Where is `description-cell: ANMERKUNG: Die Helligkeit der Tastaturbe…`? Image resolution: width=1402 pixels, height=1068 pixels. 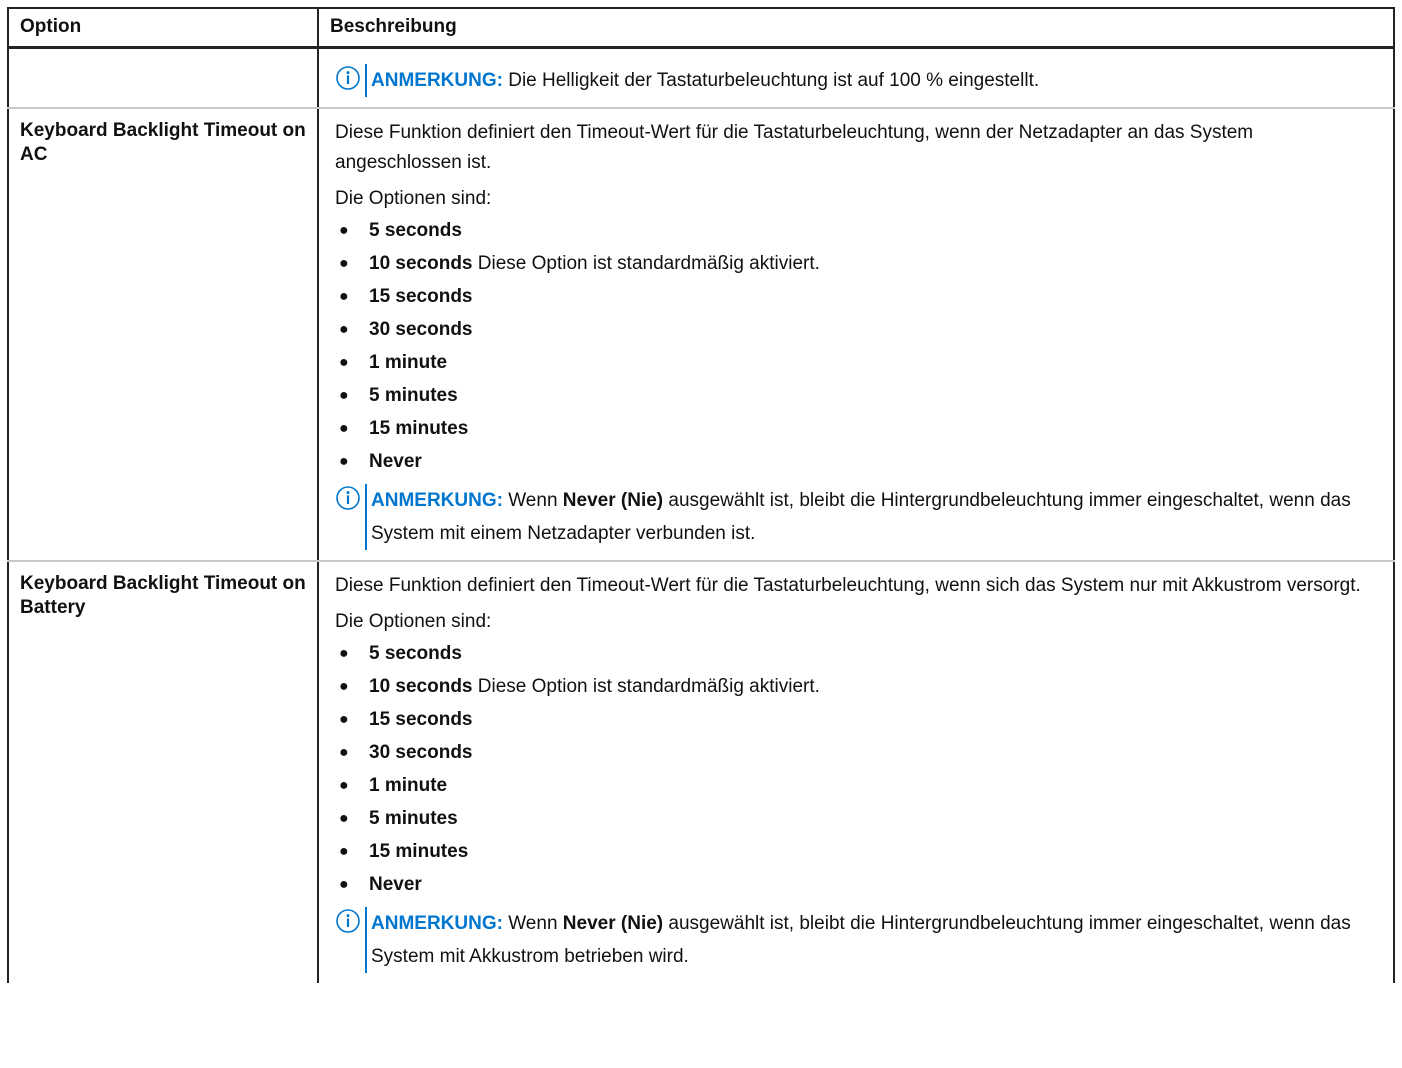 description-cell: ANMERKUNG: Die Helligkeit der Tastaturbe… is located at coordinates (856, 77).